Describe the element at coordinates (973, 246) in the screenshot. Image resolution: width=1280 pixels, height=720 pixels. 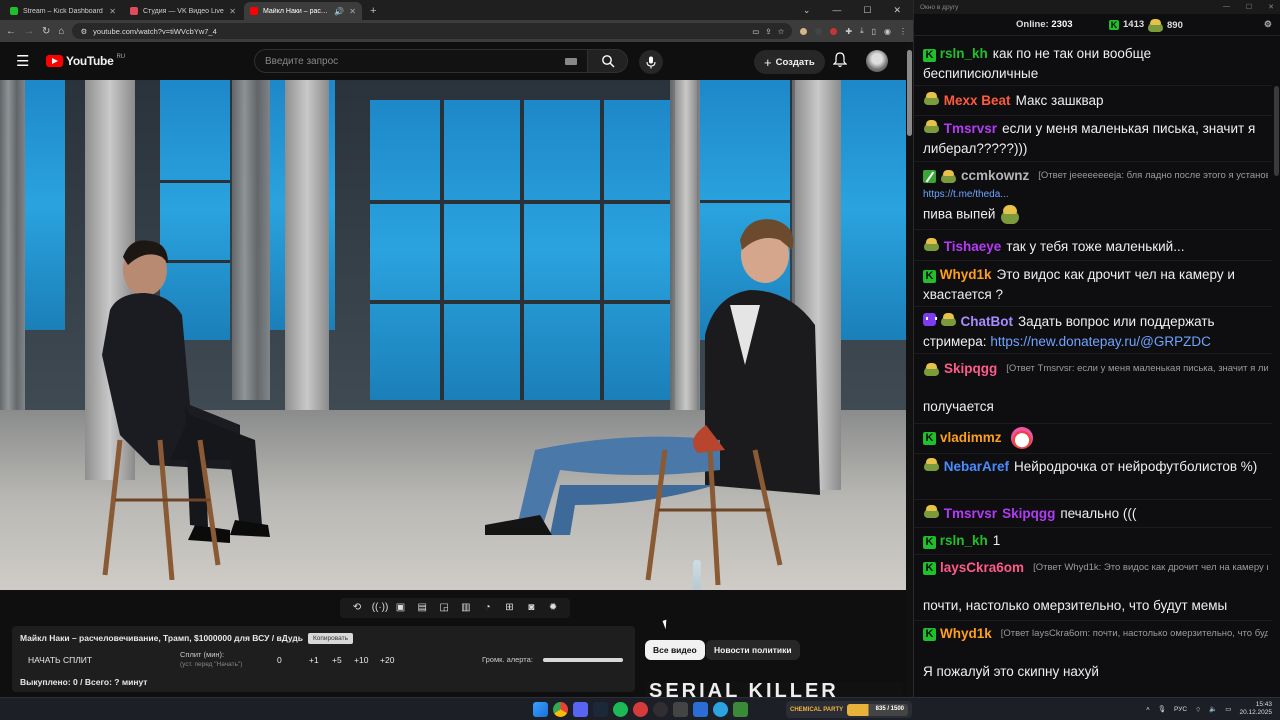
I see `chat-username: Tishaeye` at that location.